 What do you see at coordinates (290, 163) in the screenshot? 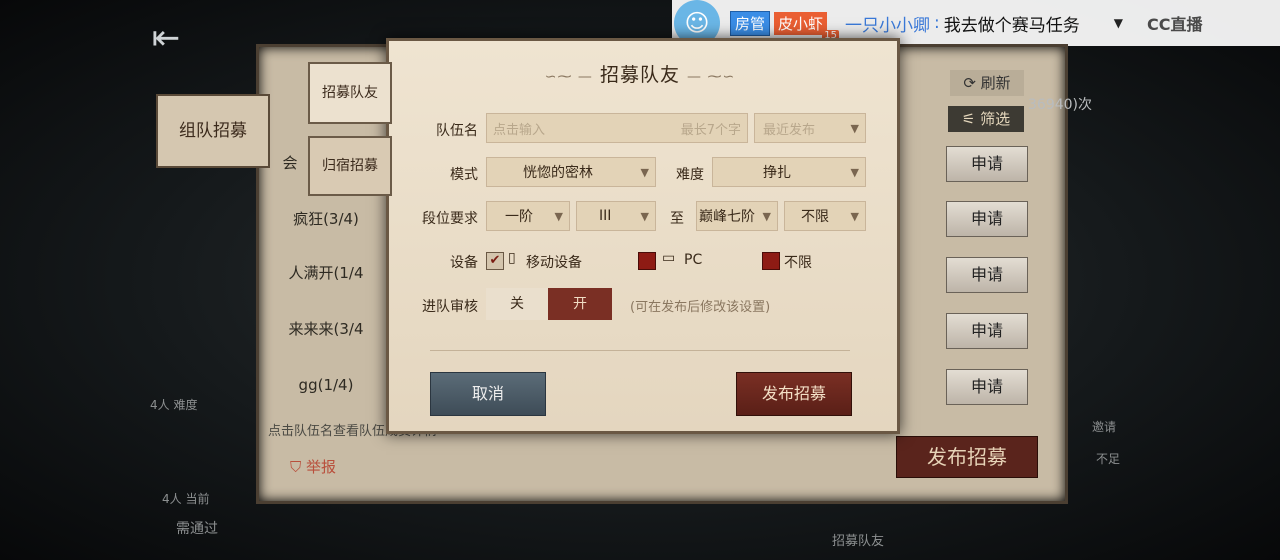
I see `team-row-name: 会` at bounding box center [290, 163].